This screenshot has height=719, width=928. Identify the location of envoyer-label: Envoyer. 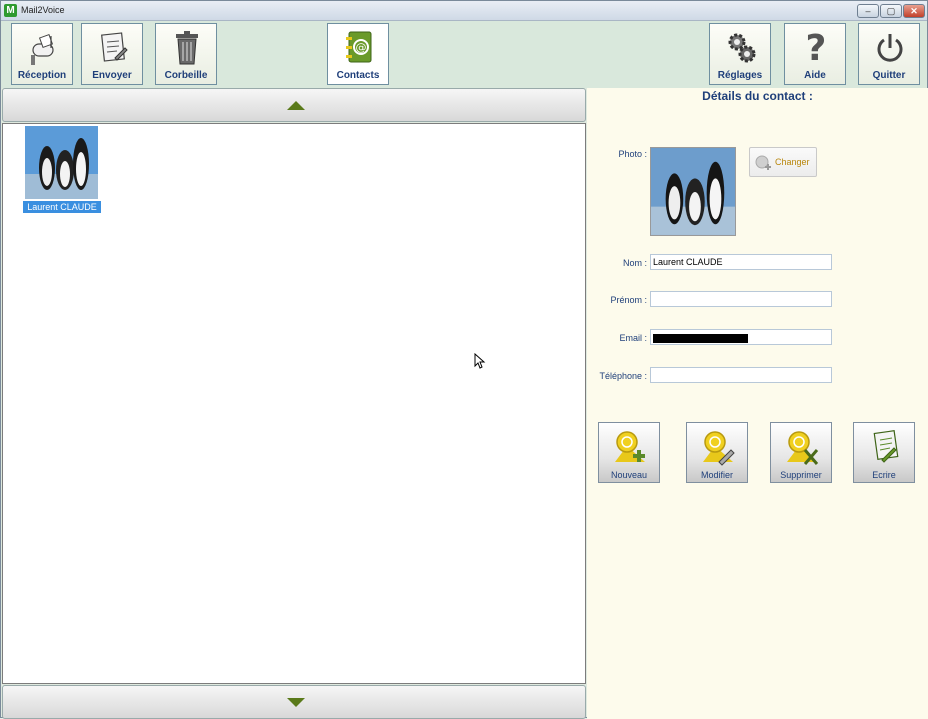
(112, 75).